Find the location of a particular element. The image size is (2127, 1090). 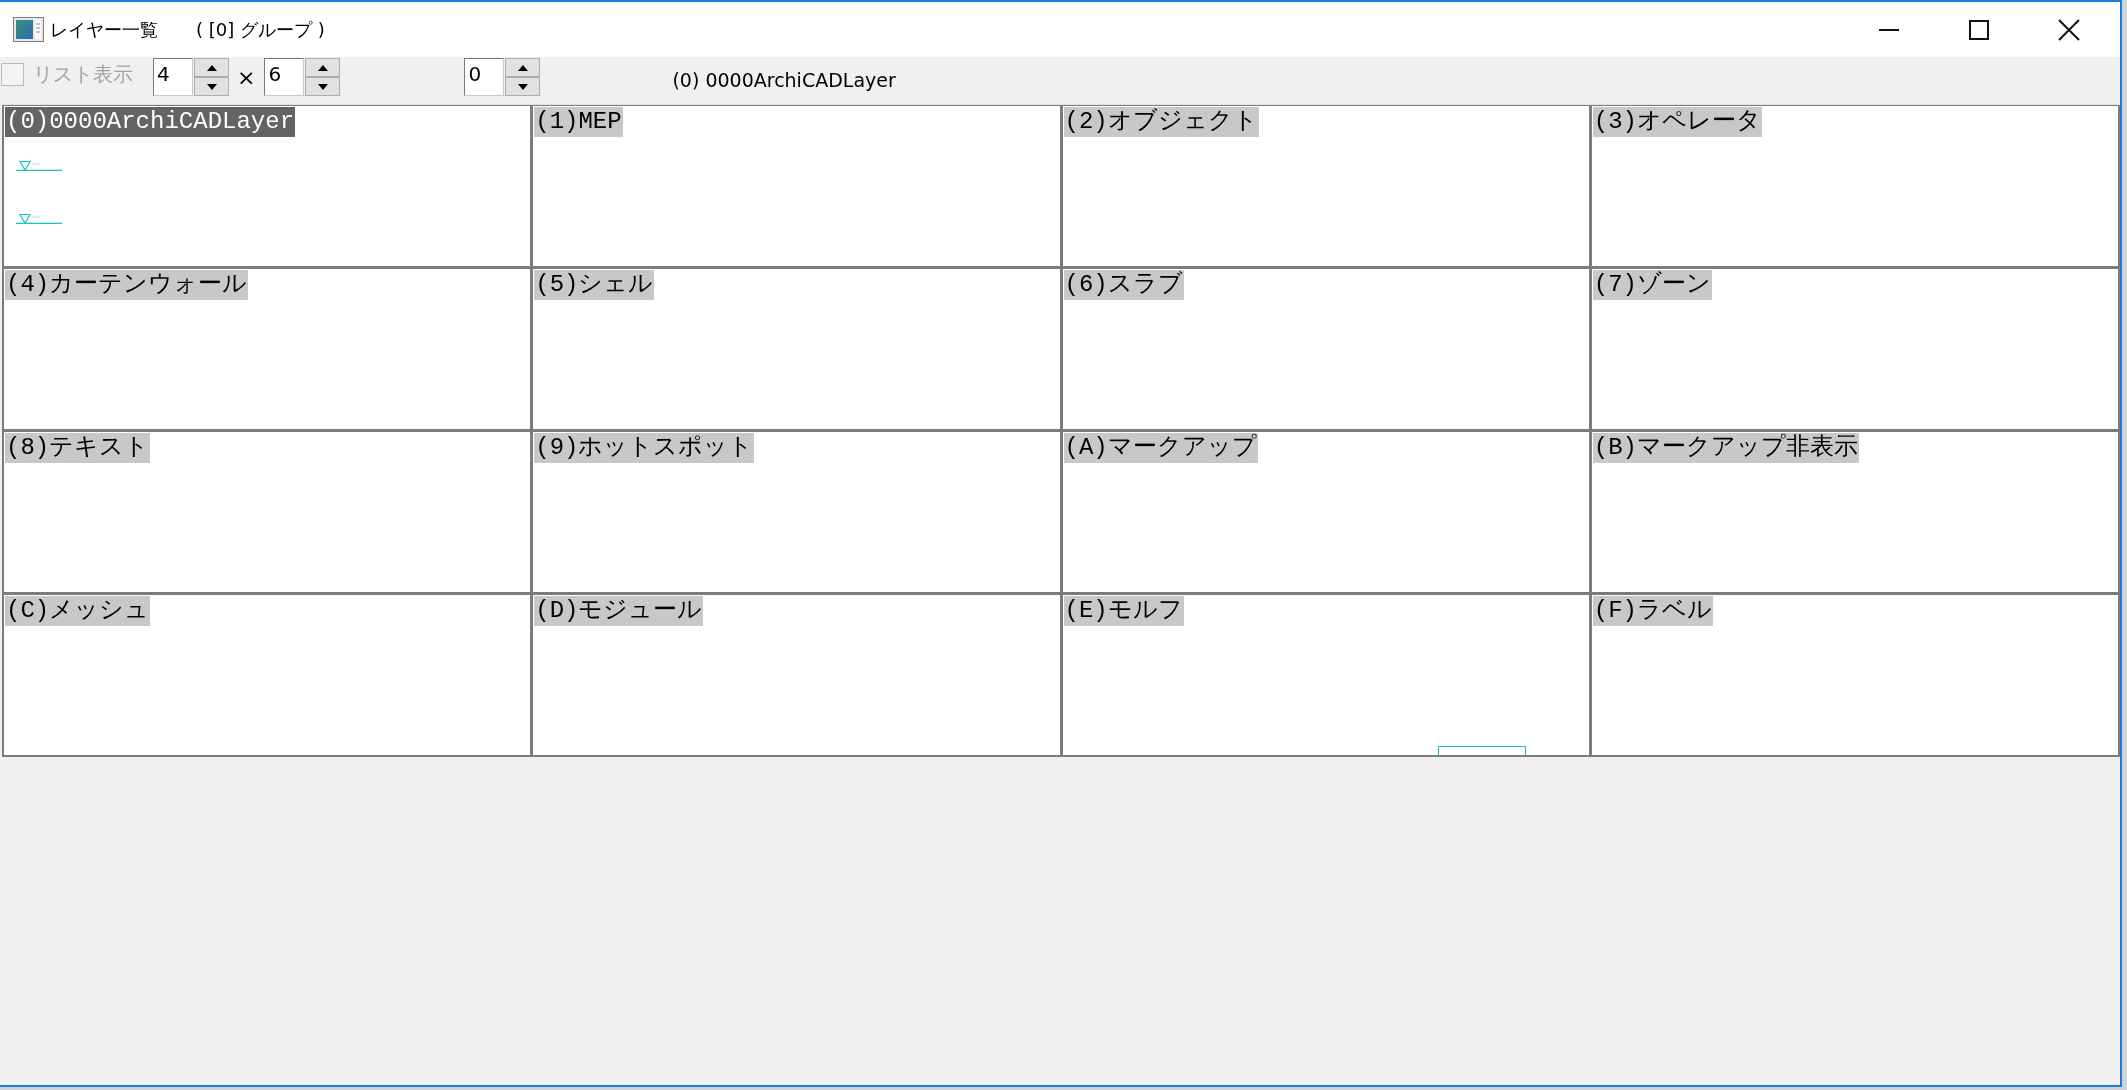

layer-cell: (C)メッシュ is located at coordinates (267, 675).